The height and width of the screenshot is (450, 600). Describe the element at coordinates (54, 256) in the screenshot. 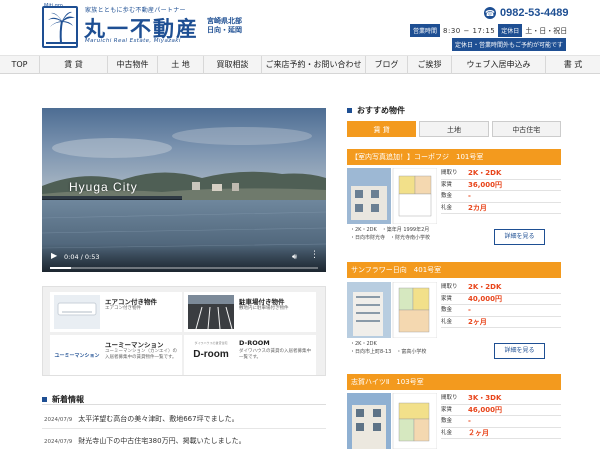

I see `play-icon: ▶` at that location.